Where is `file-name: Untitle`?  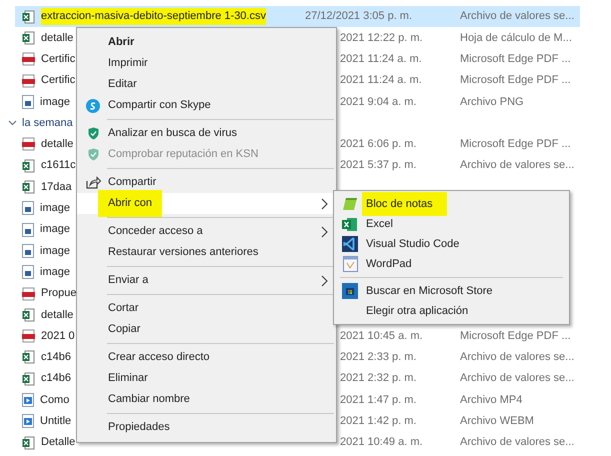 file-name: Untitle is located at coordinates (56, 422).